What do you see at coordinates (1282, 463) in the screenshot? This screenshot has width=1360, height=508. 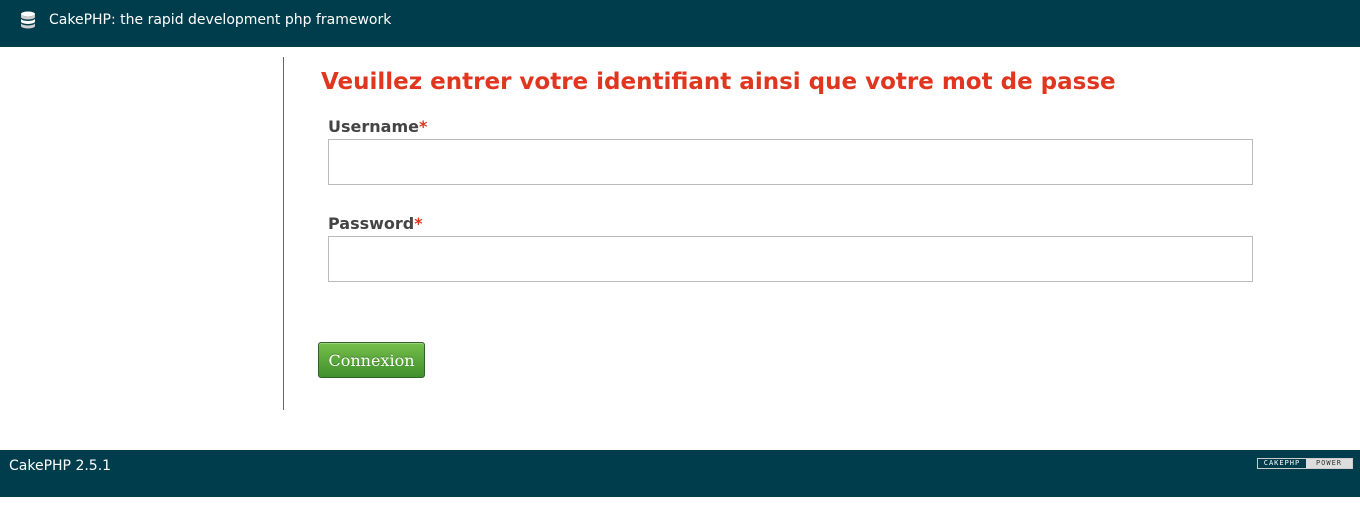 I see `badge-left-text: CAKEPHP` at bounding box center [1282, 463].